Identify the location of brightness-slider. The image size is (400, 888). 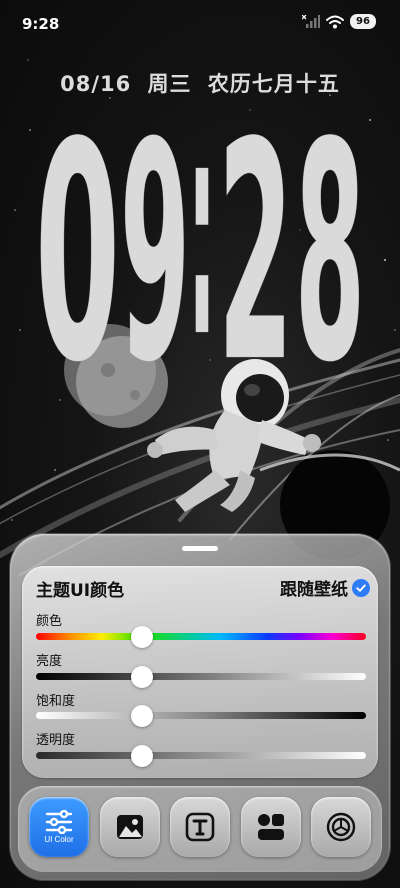
(201, 676).